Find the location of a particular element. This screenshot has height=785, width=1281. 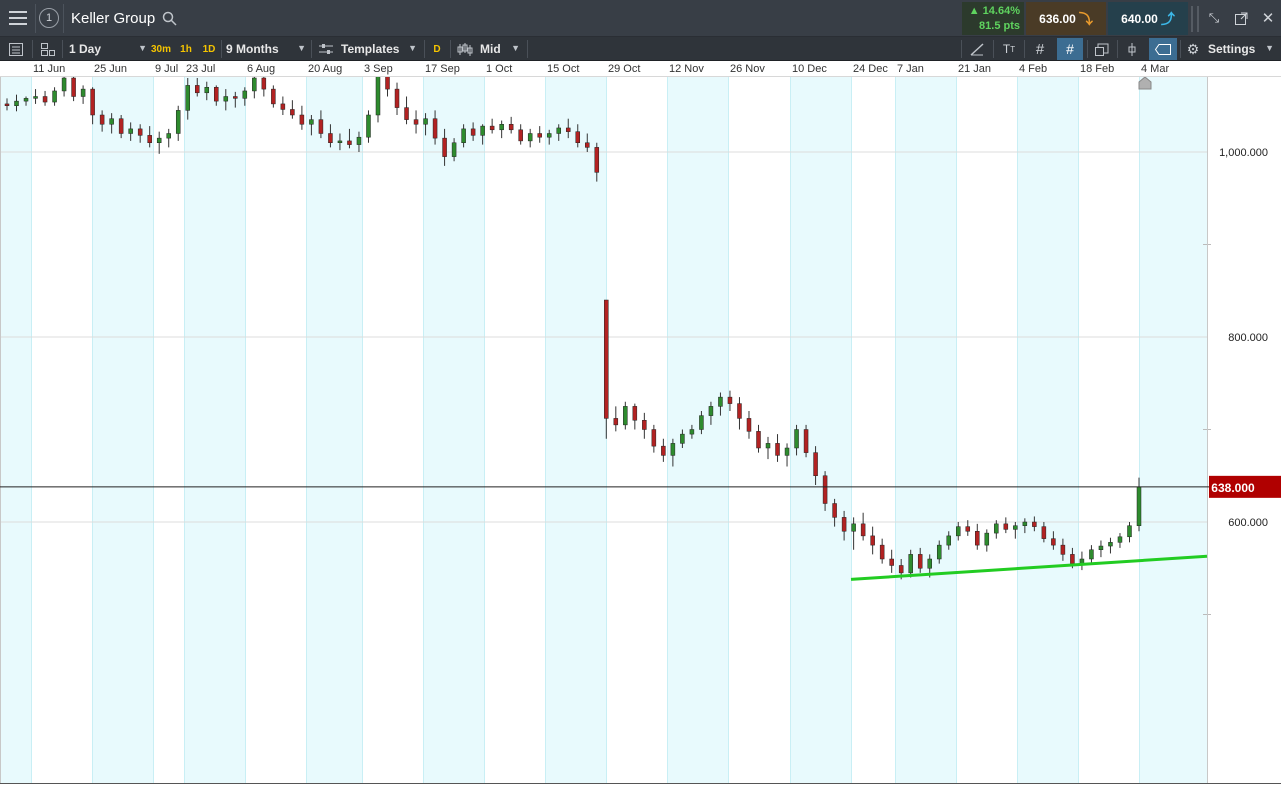

interval-1h-button: 1h is located at coordinates (186, 49).